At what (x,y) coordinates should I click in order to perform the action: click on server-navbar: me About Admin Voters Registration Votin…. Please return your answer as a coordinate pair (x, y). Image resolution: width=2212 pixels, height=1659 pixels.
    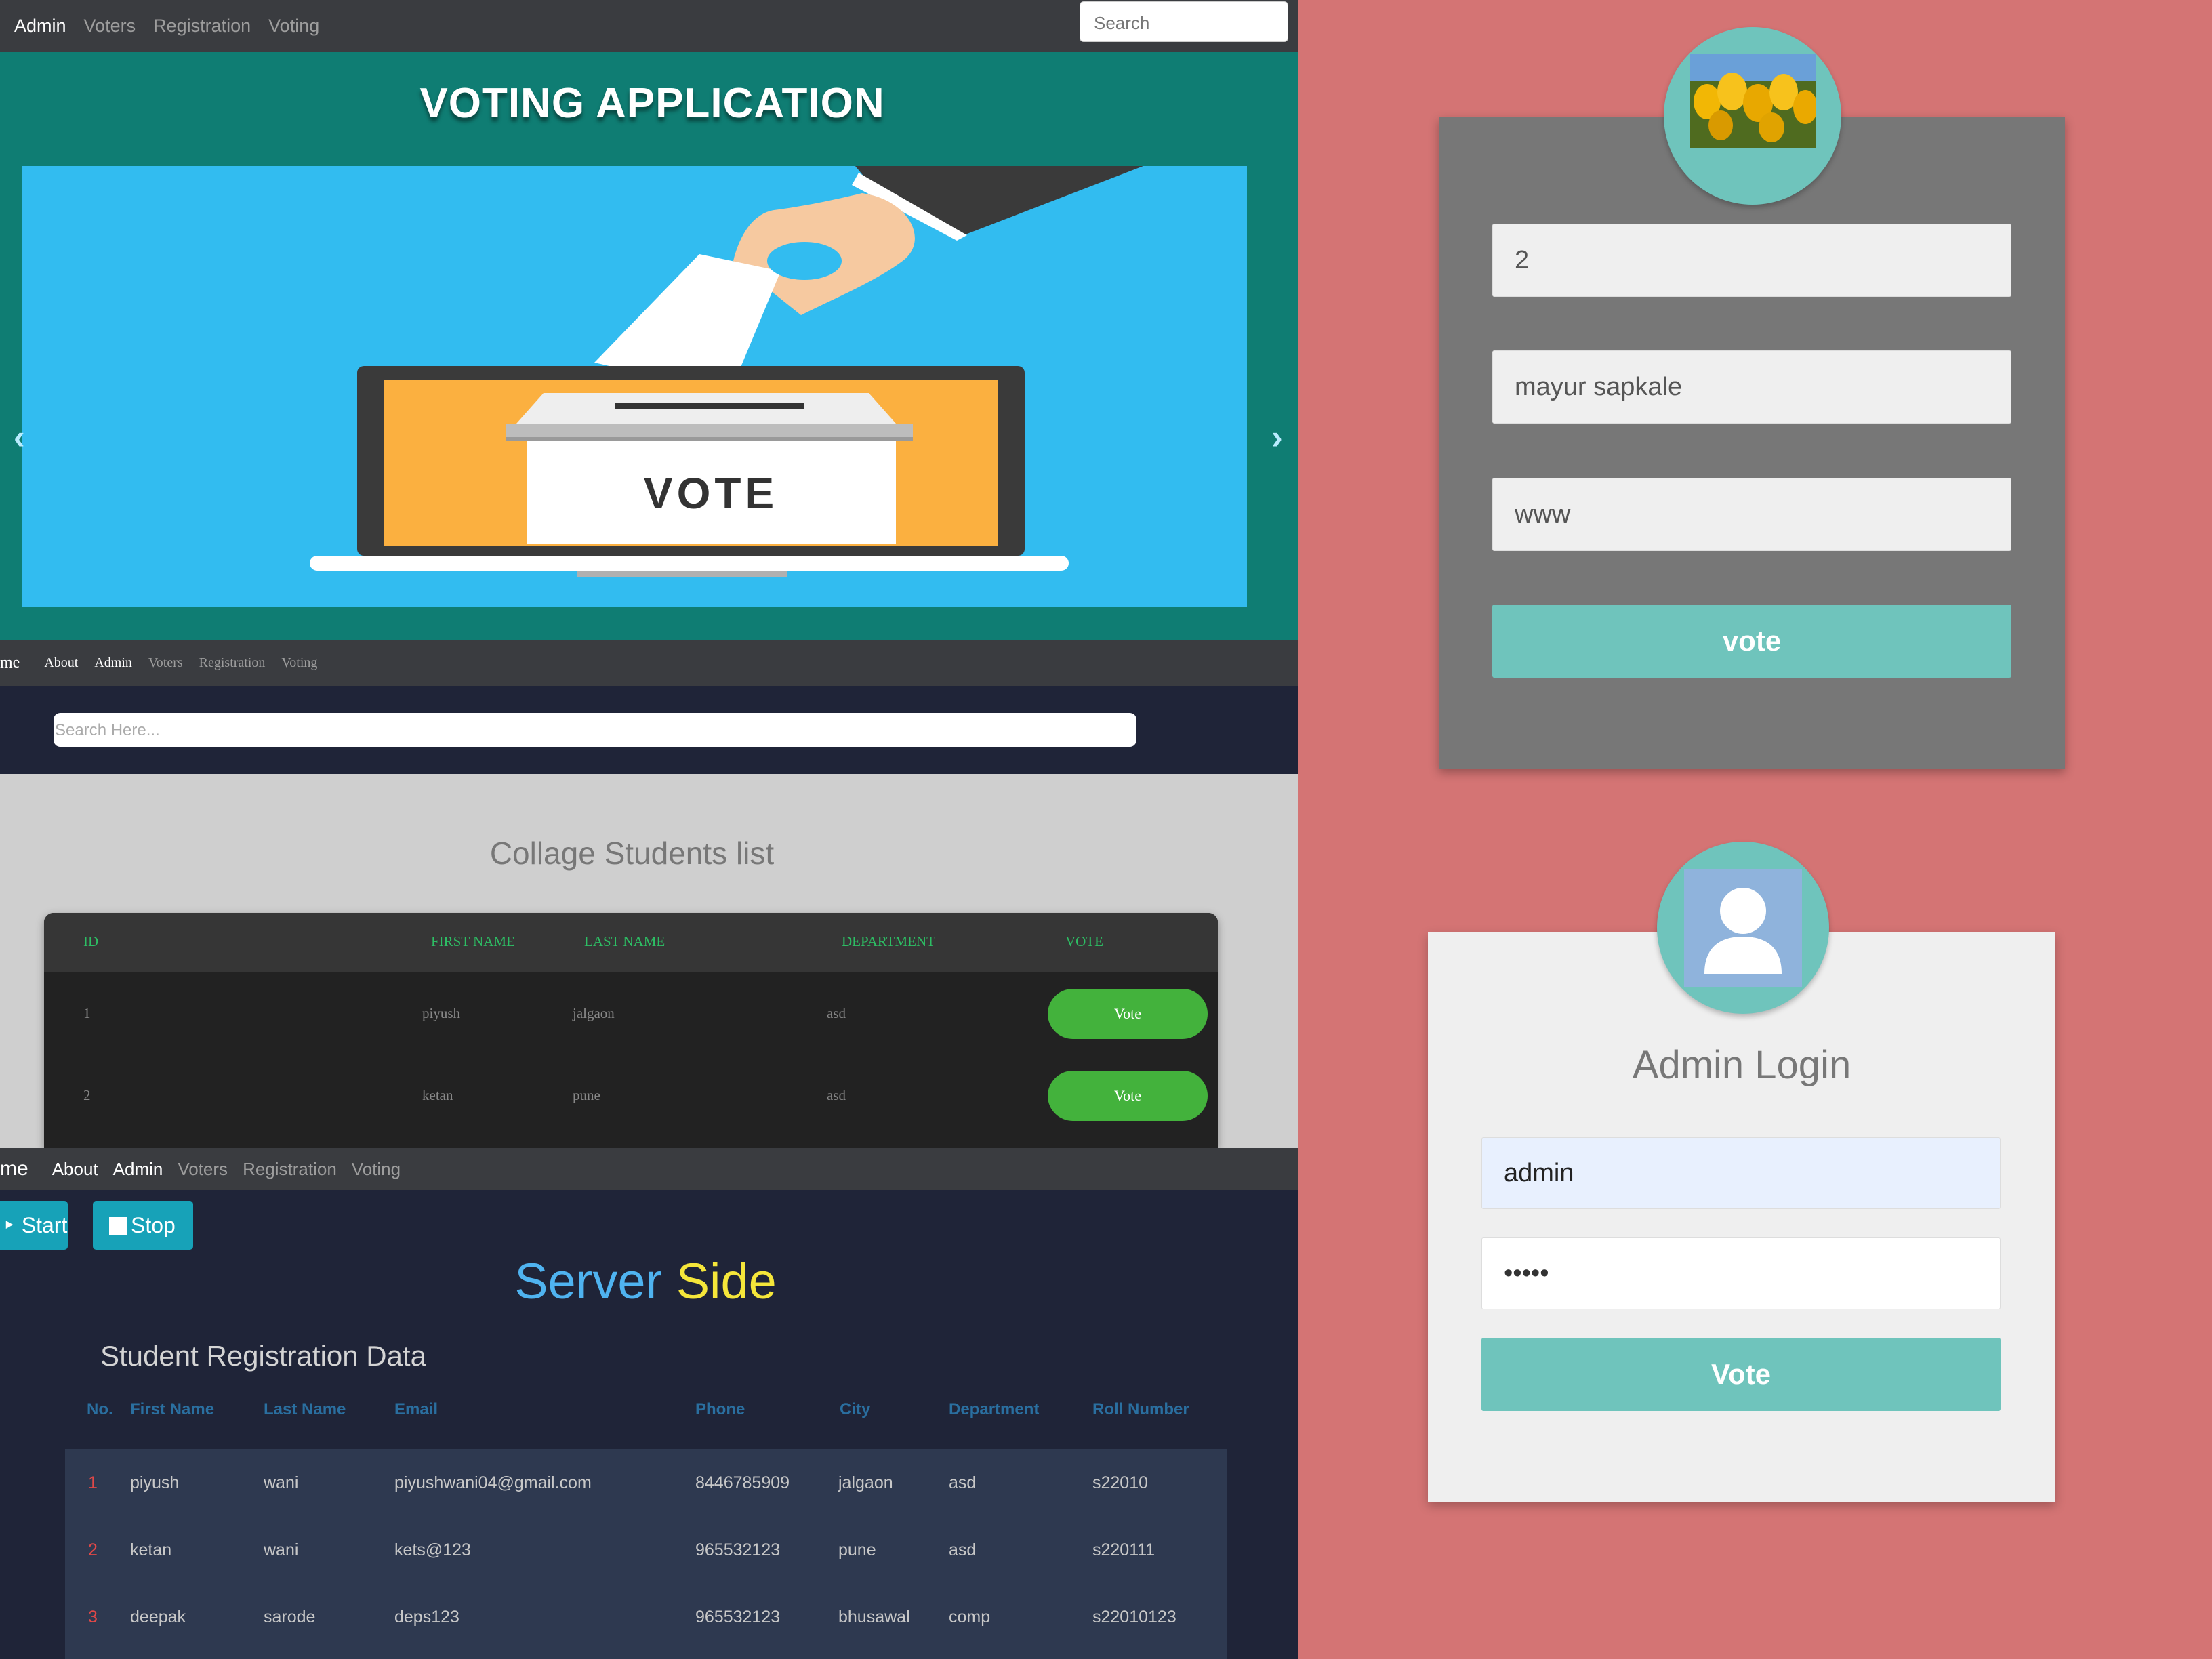
    Looking at the image, I should click on (649, 1169).